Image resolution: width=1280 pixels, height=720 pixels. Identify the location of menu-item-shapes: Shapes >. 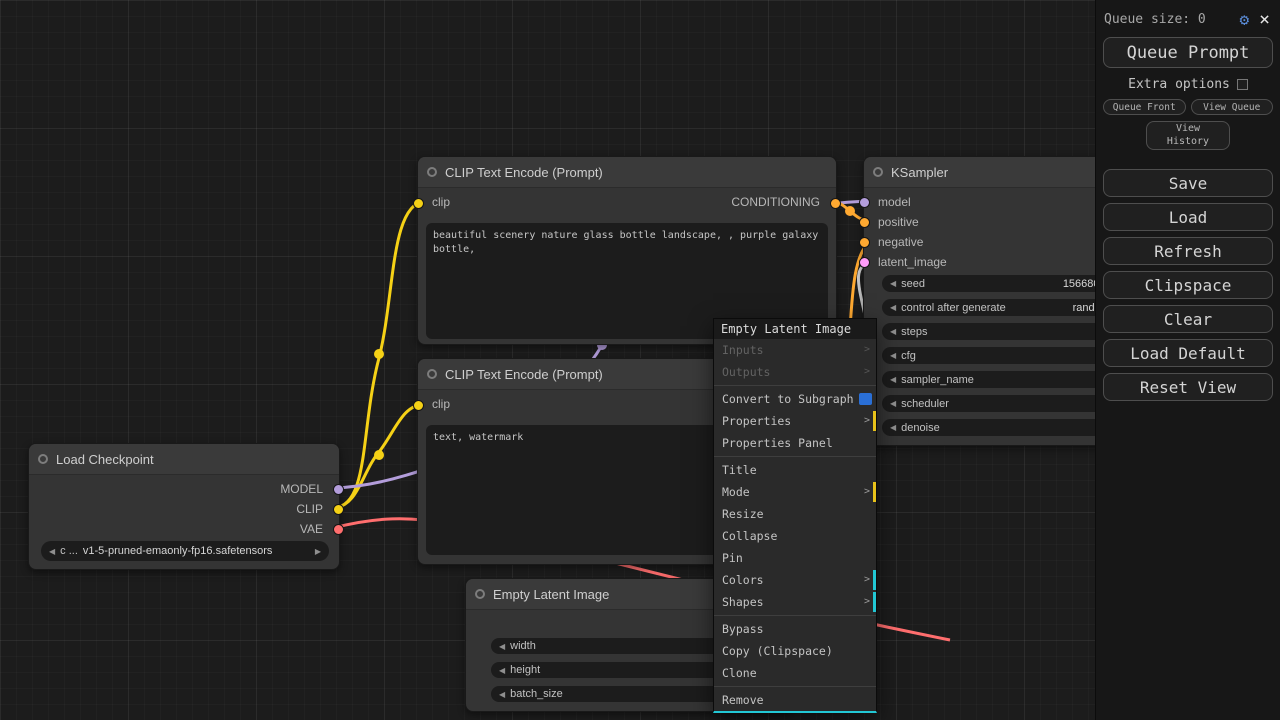
(795, 602).